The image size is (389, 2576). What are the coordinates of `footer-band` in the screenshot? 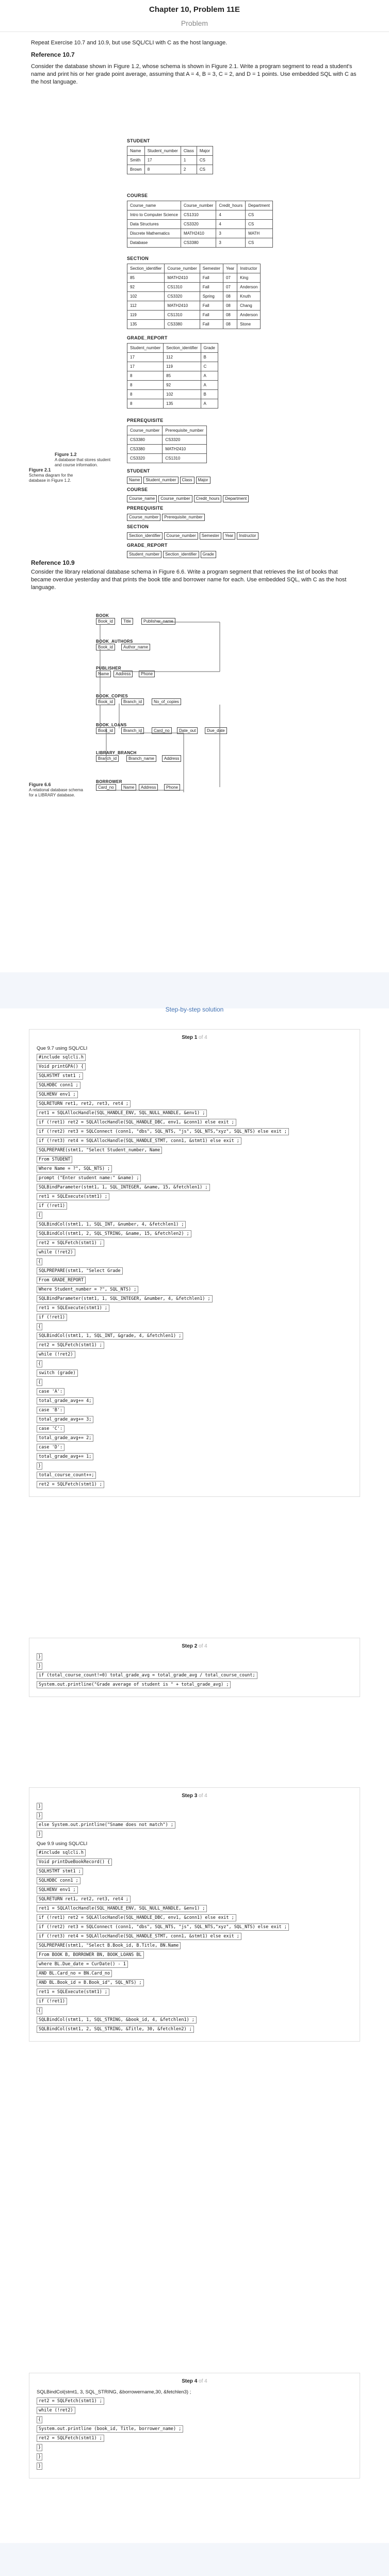 It's located at (194, 2560).